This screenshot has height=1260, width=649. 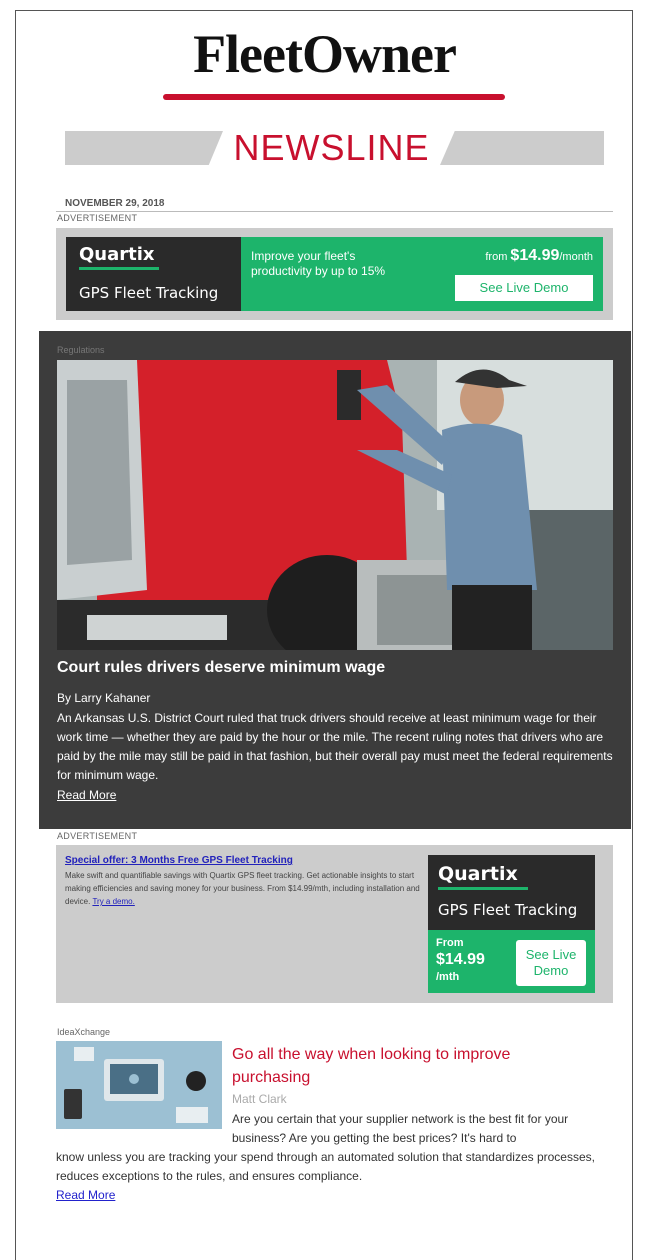 I want to click on logo-underline, so click(x=334, y=97).